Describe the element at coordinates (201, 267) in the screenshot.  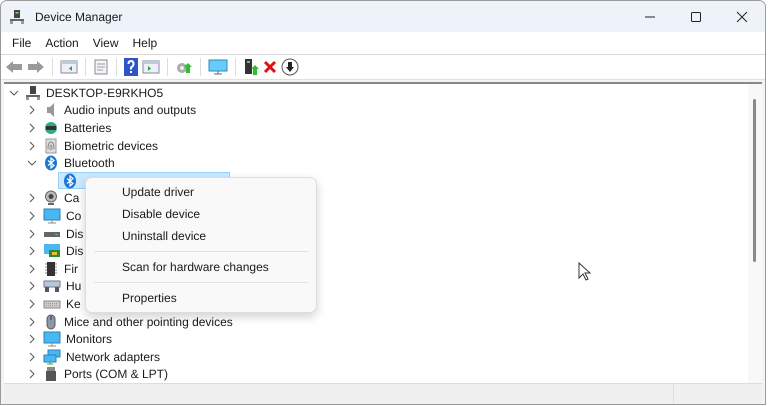
I see `context-menu-item: Scan for hardware changes` at that location.